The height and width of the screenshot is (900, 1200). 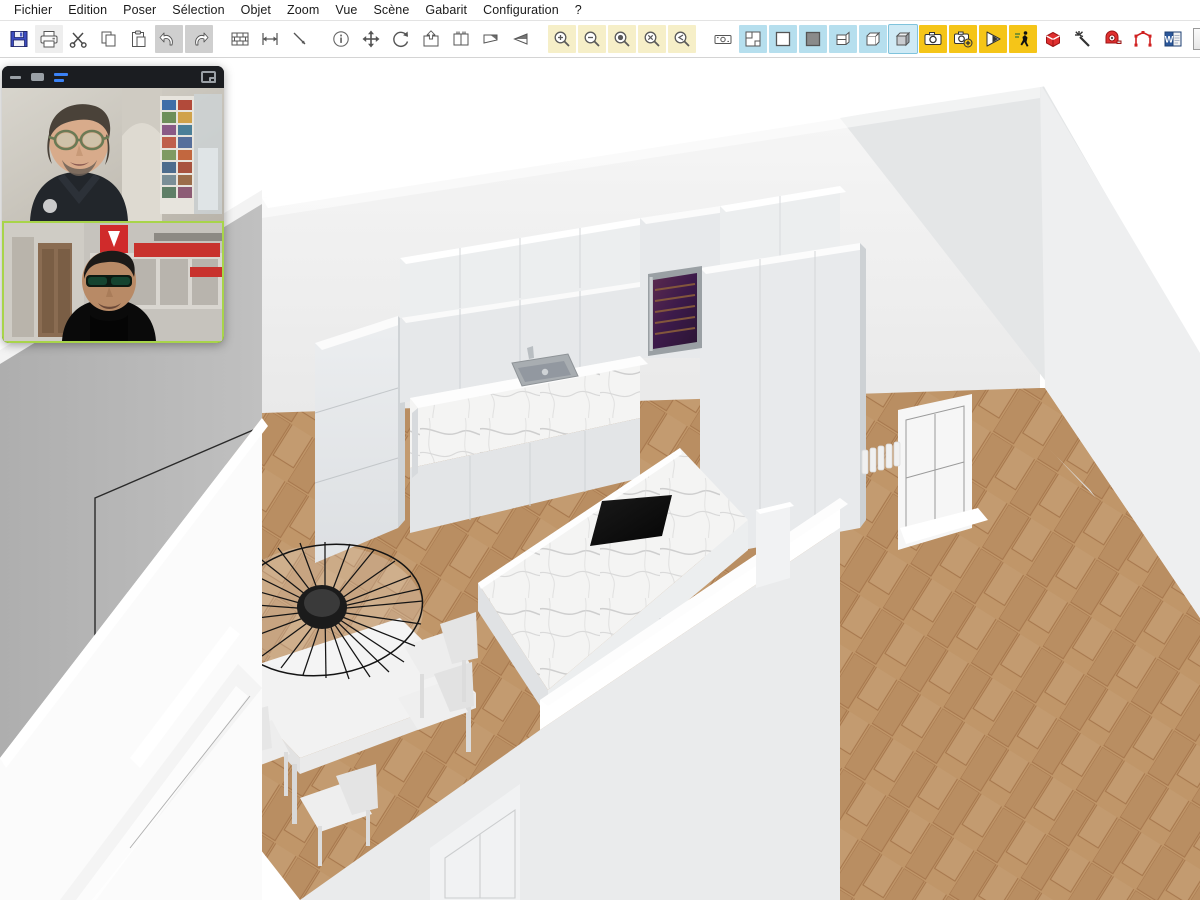 I want to click on menu-configuration: Configuration, so click(x=521, y=10).